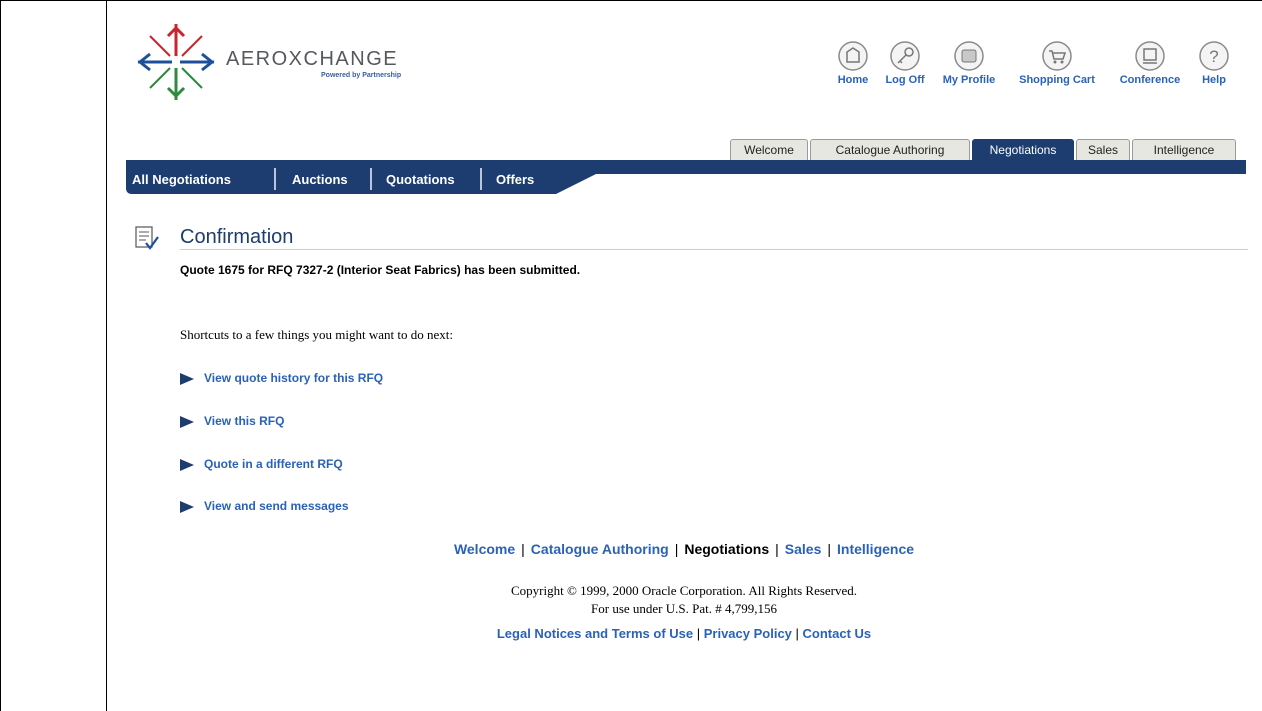  I want to click on footer-link-welcome: Welcome, so click(484, 549).